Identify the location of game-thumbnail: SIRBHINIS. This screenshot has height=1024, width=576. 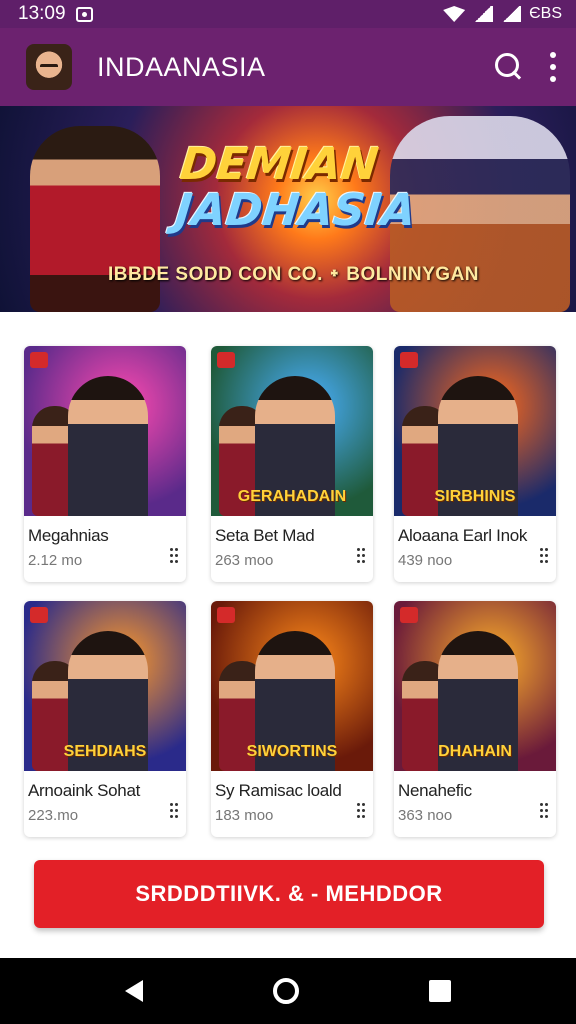
(475, 431).